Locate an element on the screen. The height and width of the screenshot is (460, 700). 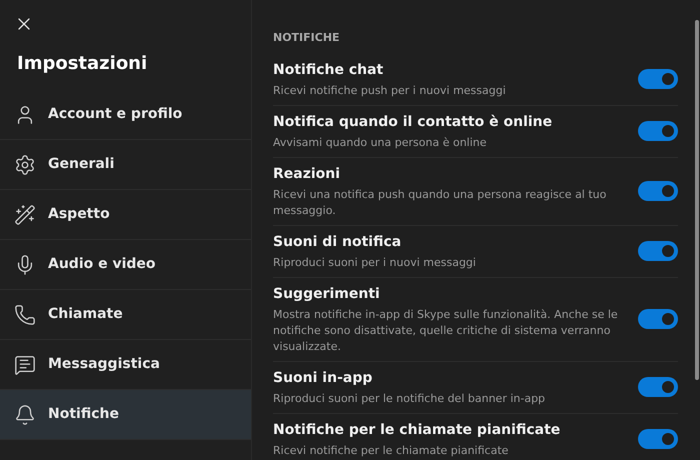
message-icon is located at coordinates (25, 365).